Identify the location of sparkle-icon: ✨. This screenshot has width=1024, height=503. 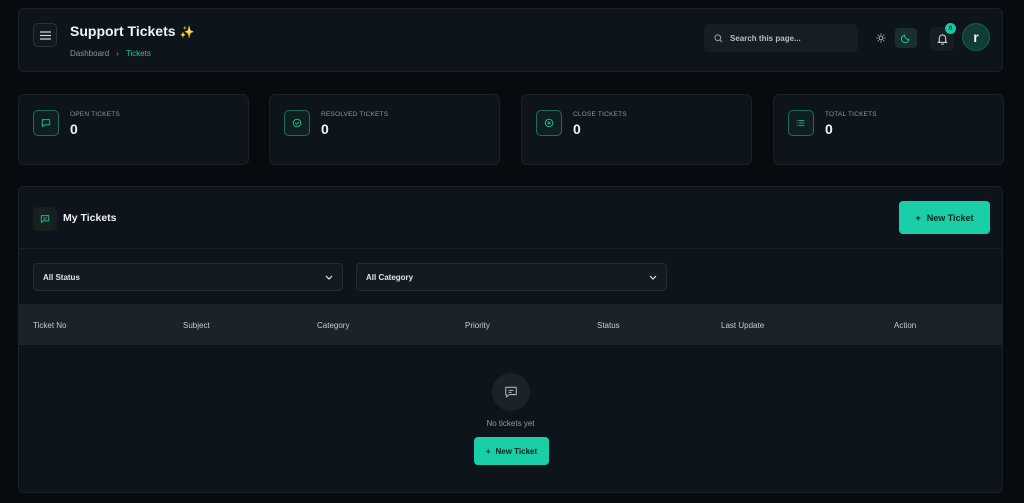
(187, 32).